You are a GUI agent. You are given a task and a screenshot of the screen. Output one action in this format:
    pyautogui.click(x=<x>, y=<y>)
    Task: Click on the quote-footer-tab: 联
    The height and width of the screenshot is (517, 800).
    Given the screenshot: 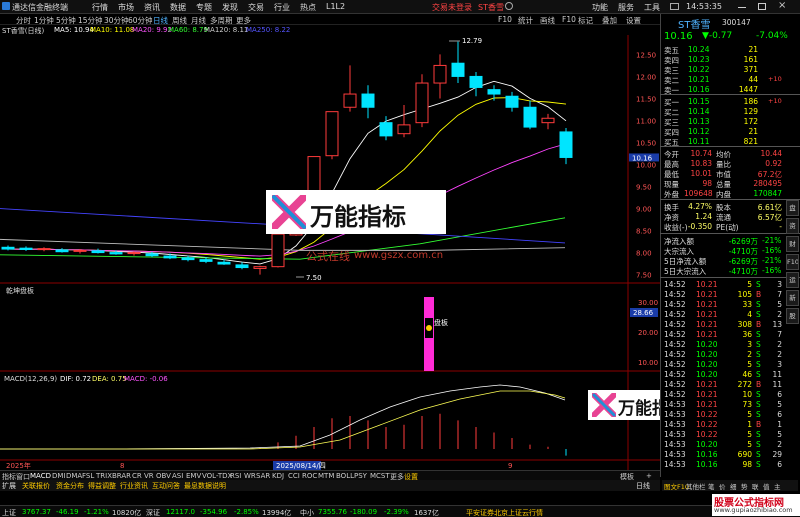 What is the action you would take?
    pyautogui.click(x=755, y=486)
    